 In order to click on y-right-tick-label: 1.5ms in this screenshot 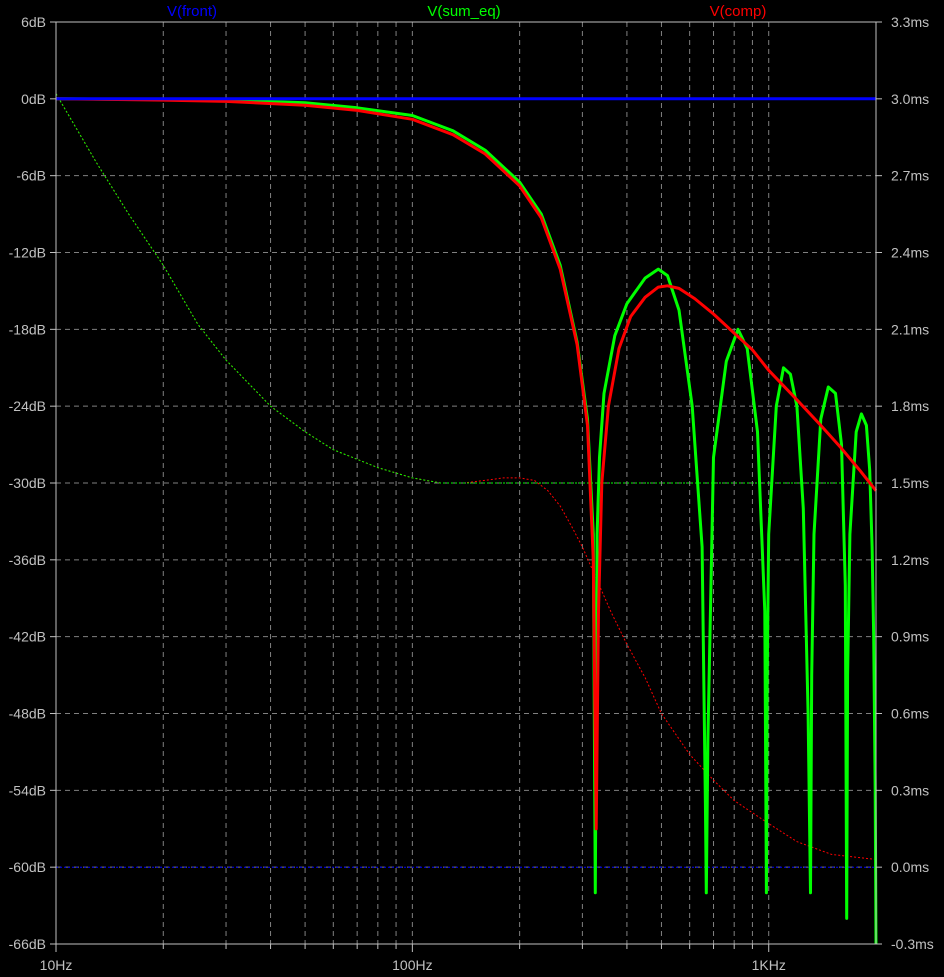, I will do `click(910, 483)`.